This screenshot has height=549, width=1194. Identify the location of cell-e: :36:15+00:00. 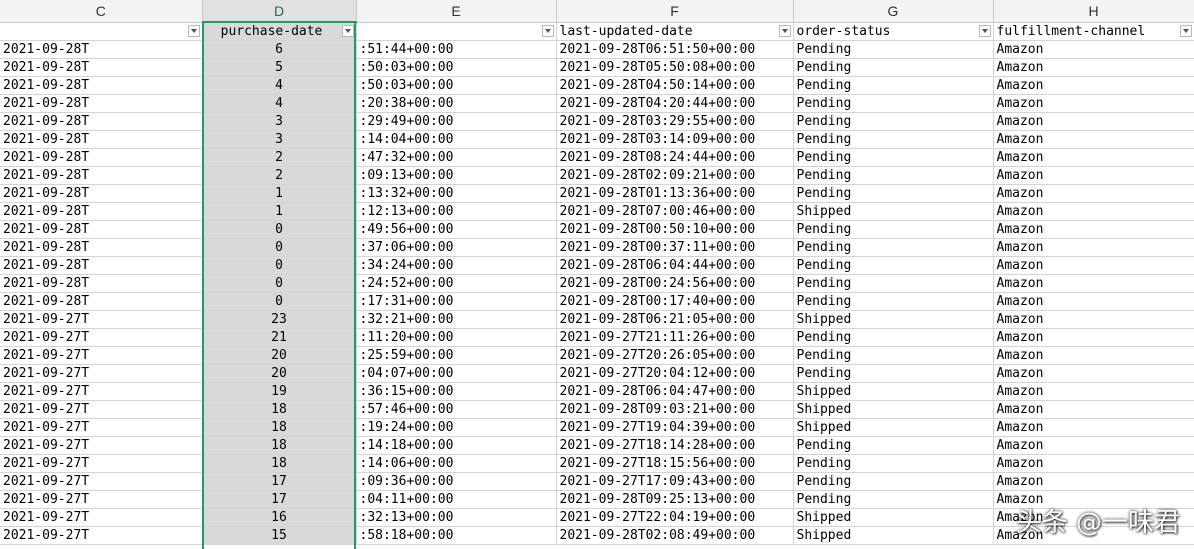
(456, 391).